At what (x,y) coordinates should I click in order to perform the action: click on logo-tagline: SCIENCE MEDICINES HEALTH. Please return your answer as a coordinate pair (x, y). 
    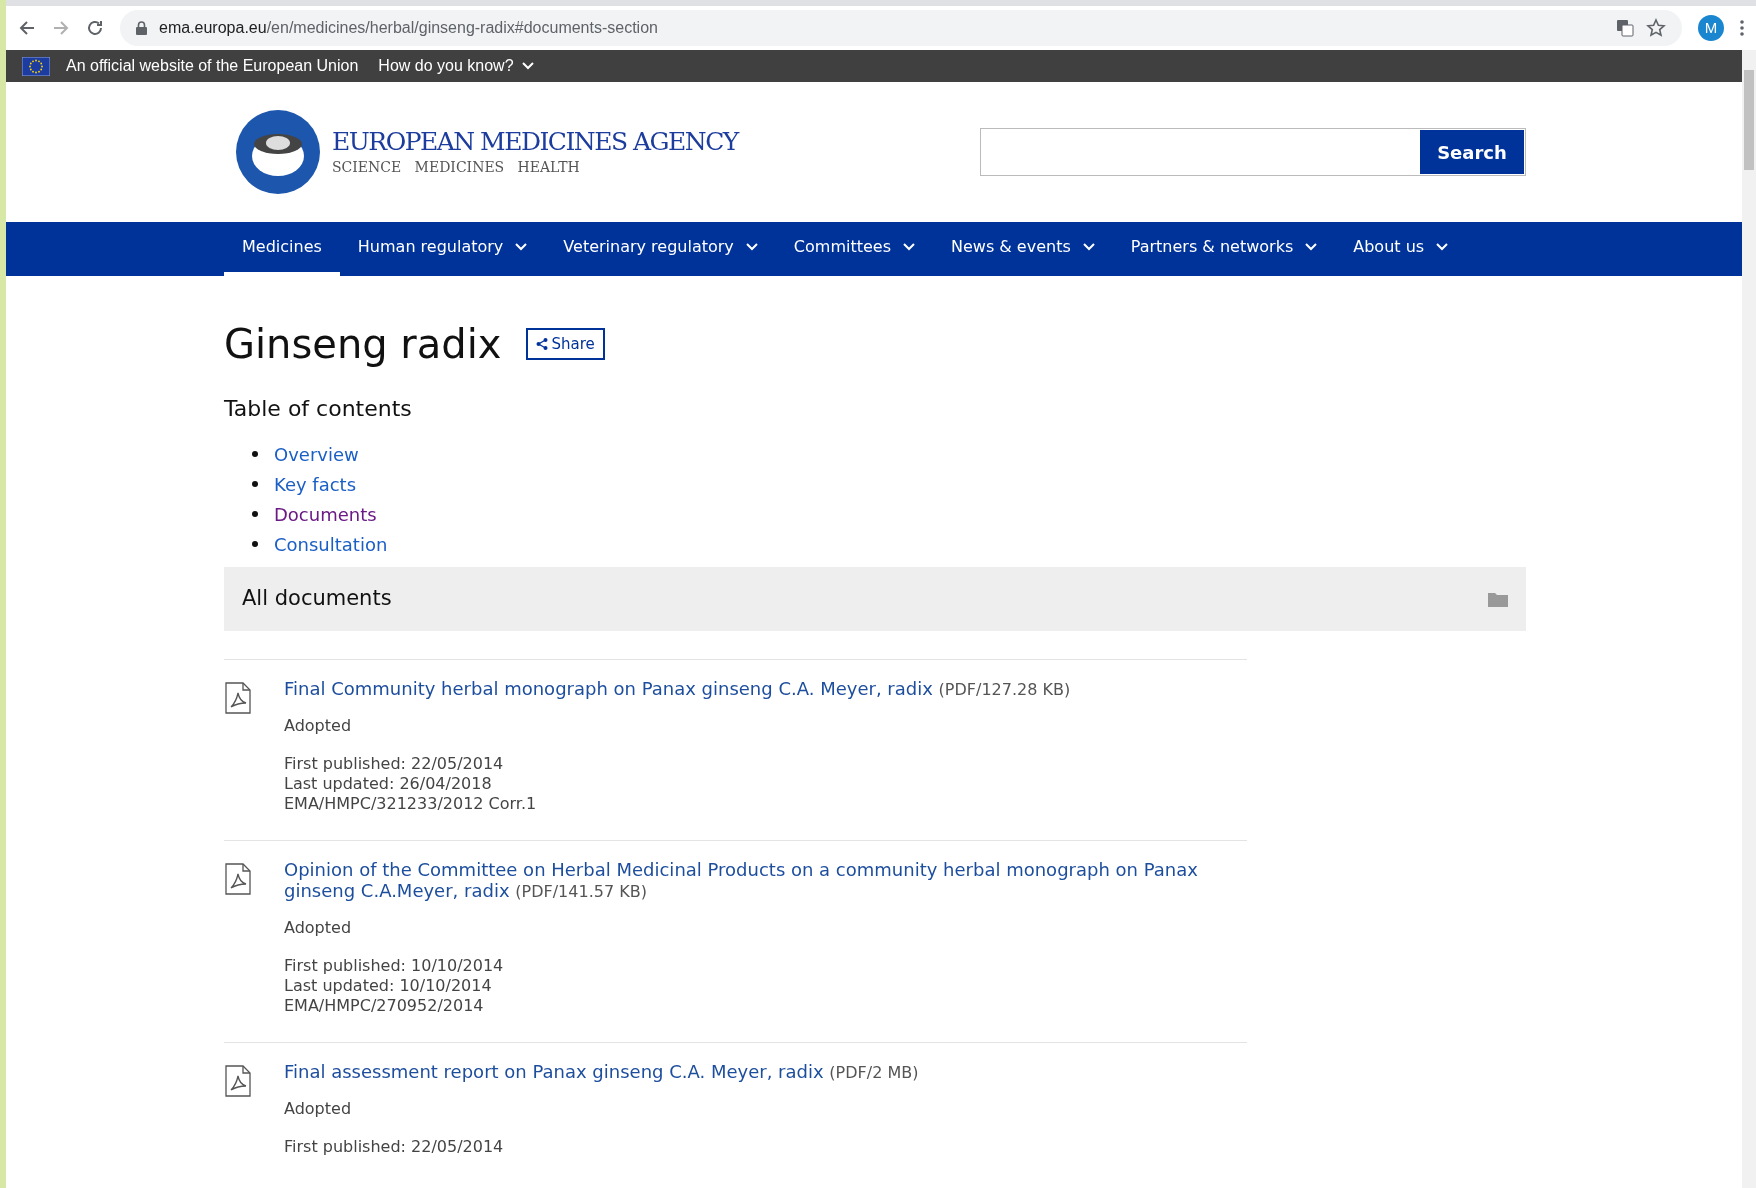
    Looking at the image, I should click on (456, 168).